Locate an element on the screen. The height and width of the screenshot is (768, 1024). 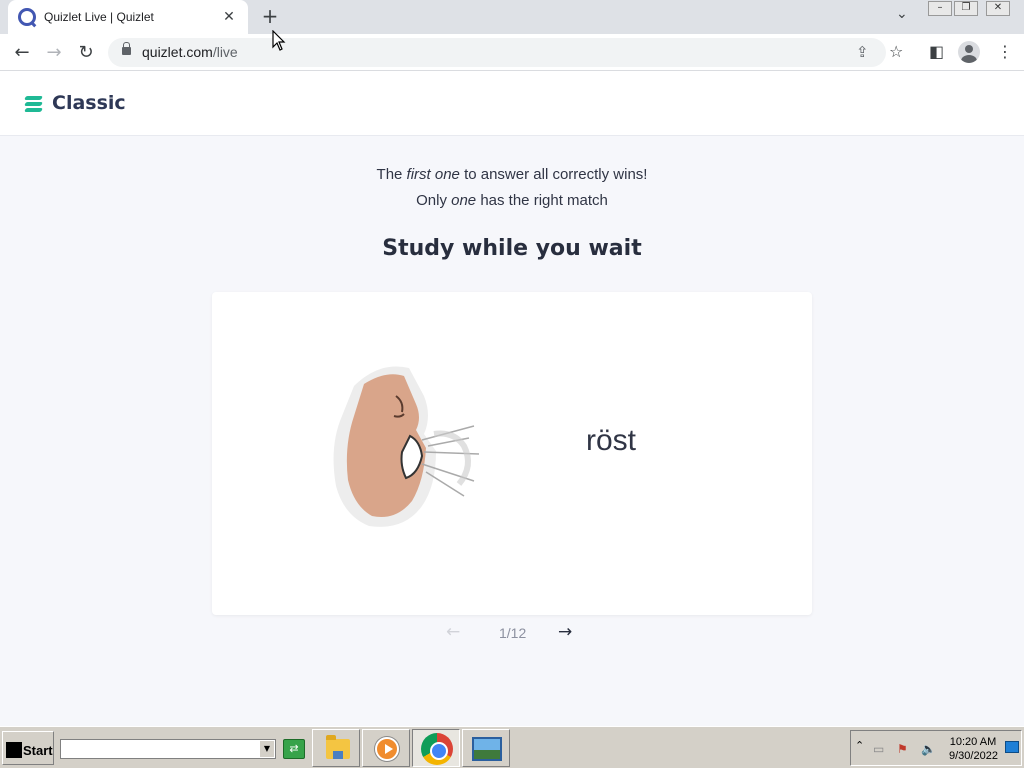
media-player-taskbar-button is located at coordinates (386, 748).